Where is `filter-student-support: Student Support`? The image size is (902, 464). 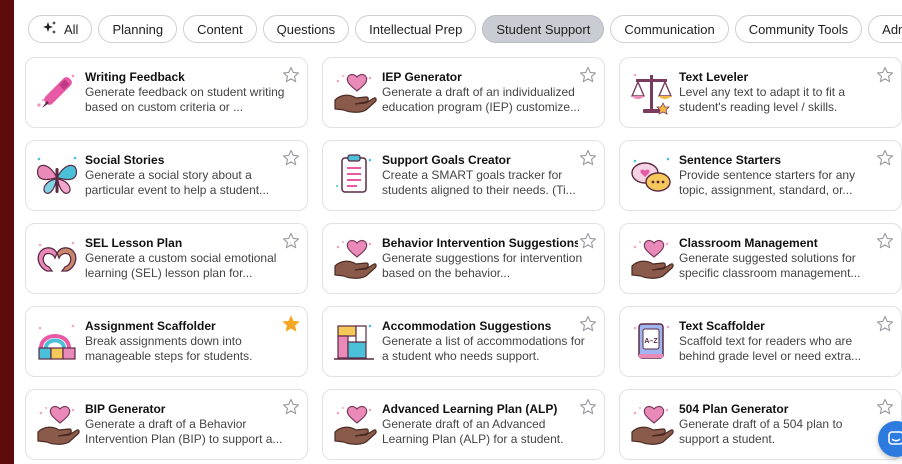
filter-student-support: Student Support is located at coordinates (543, 29).